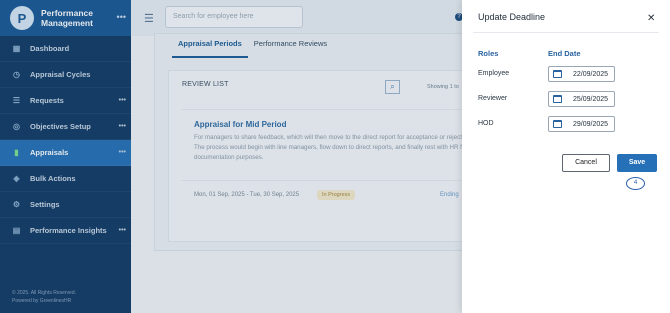 The width and height of the screenshot is (670, 313). I want to click on role-label-reviewer: Reviewer, so click(493, 98).